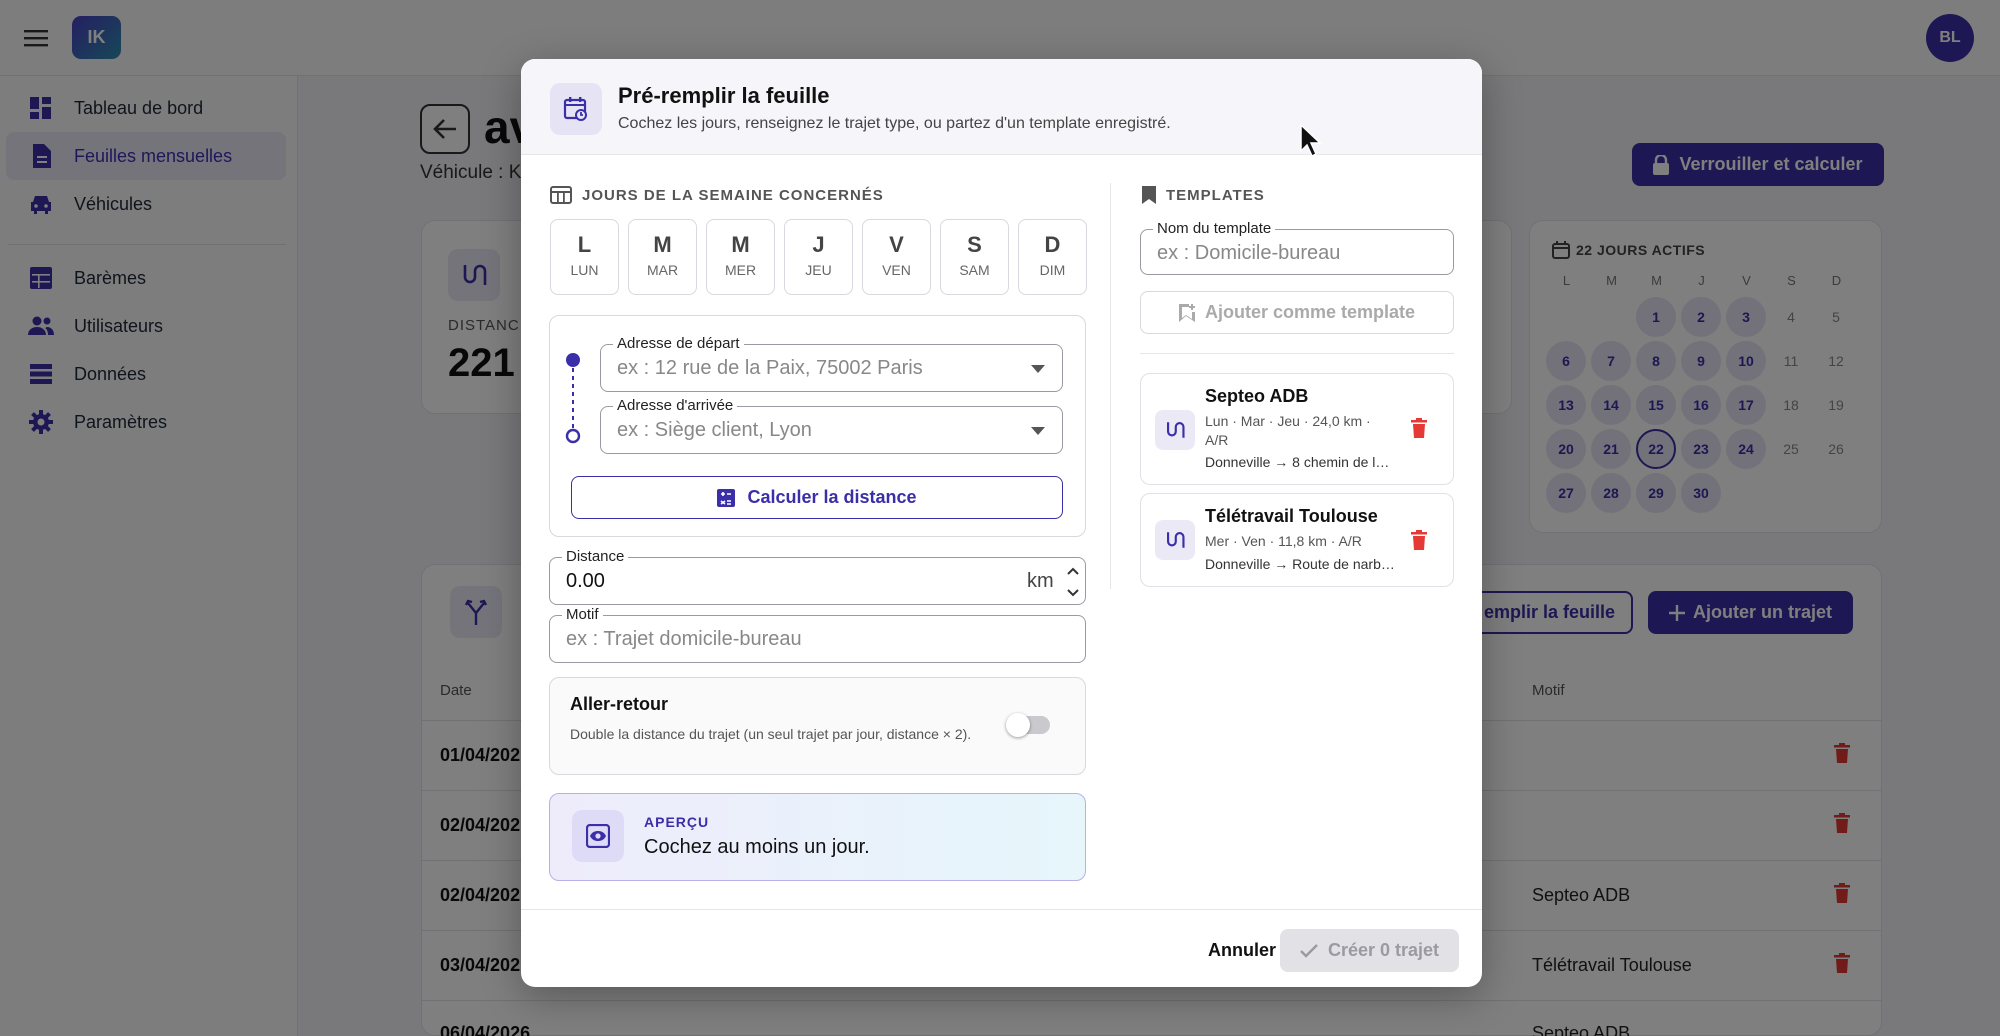 The height and width of the screenshot is (1036, 2000). I want to click on bookmark-icon, so click(1149, 195).